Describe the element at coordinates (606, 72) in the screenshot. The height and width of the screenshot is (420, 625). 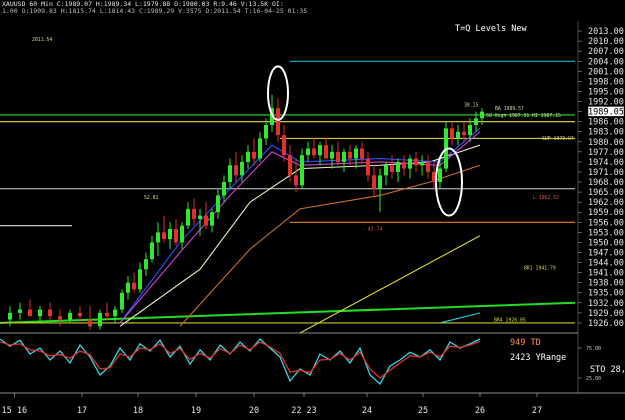
I see `price-tick-label: 2001.00` at that location.